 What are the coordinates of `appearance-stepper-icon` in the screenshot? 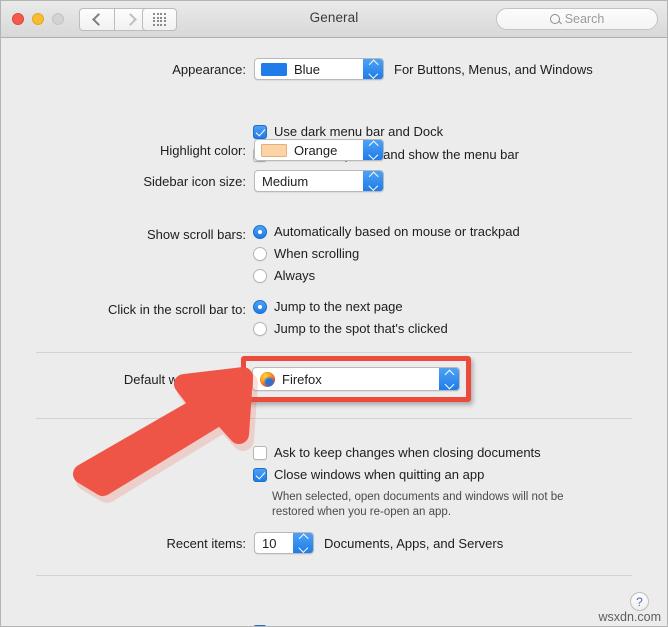 It's located at (373, 69).